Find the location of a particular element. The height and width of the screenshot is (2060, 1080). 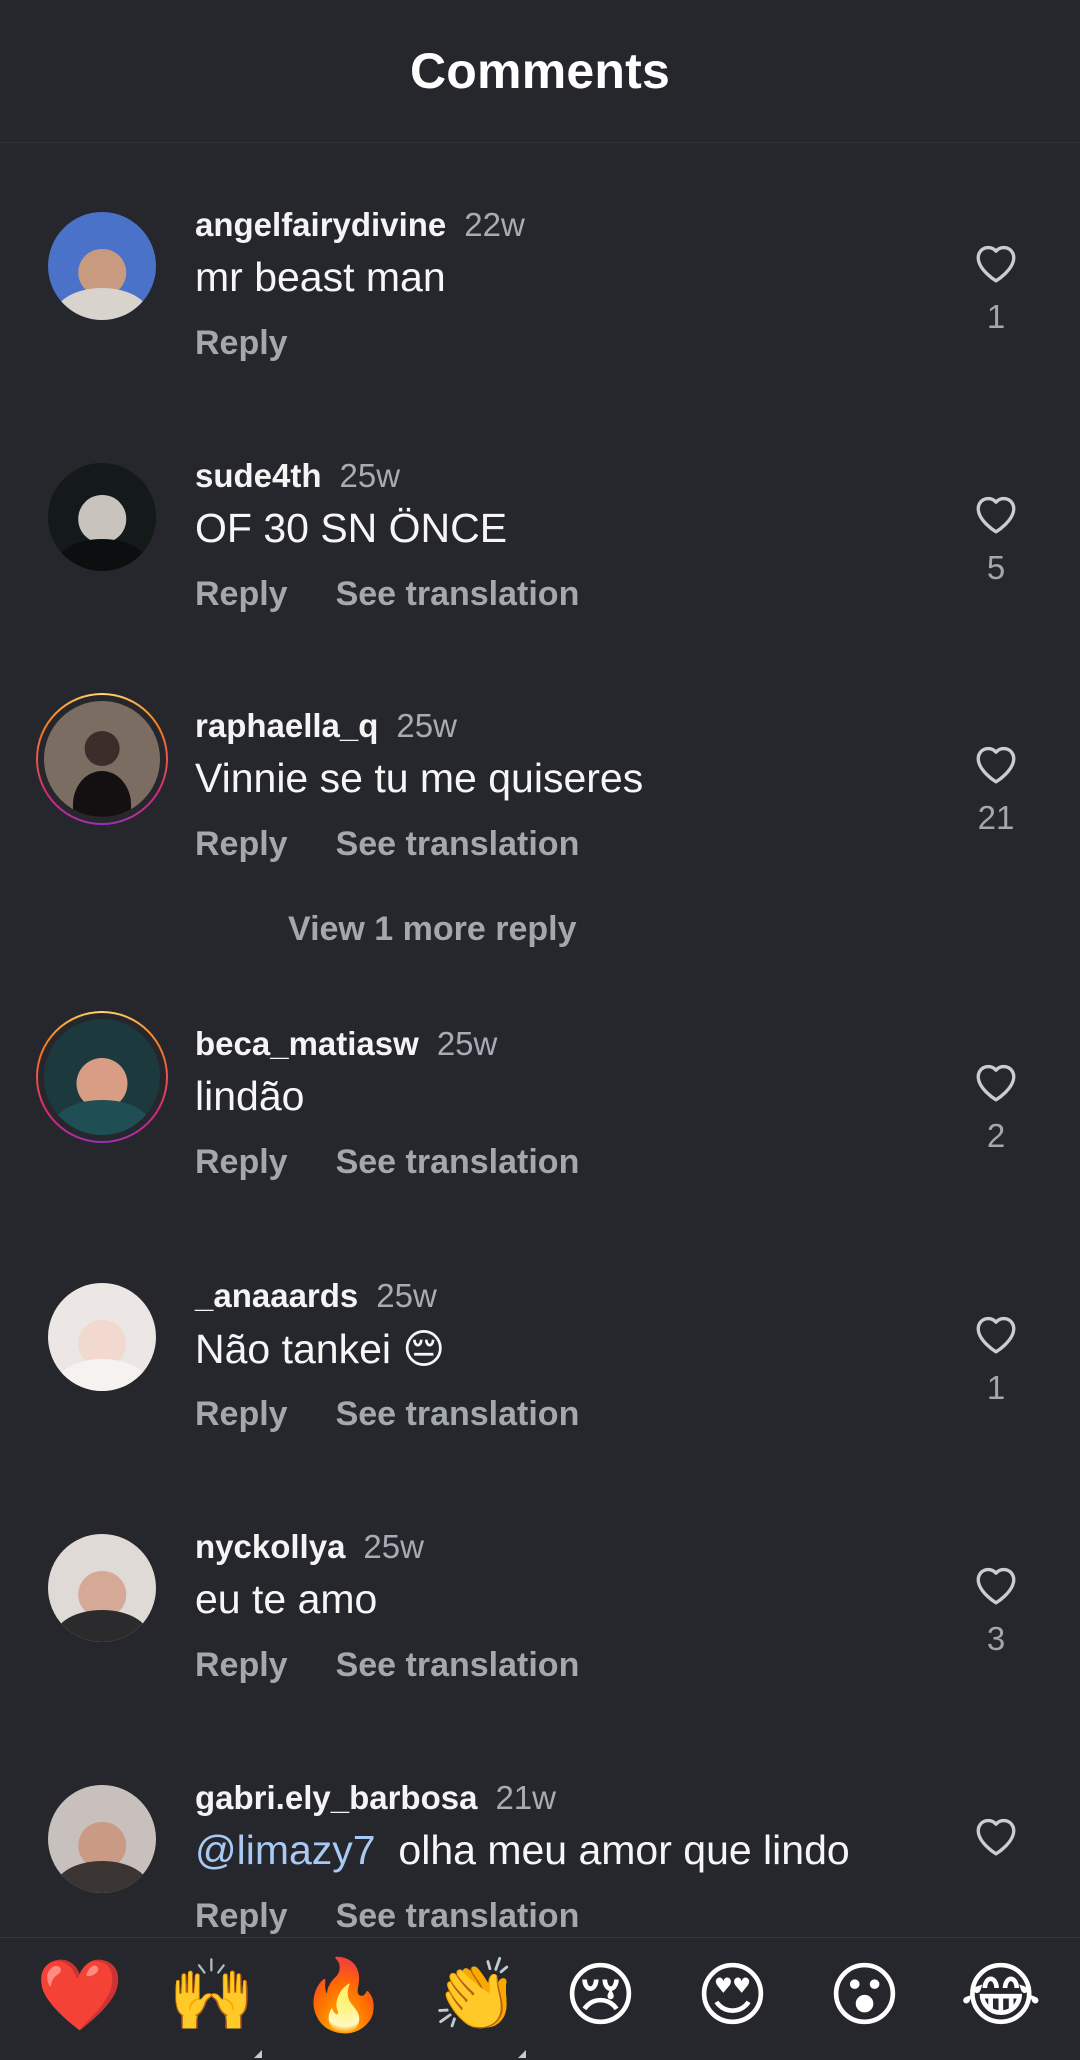

like-button: 3 is located at coordinates (996, 1609).